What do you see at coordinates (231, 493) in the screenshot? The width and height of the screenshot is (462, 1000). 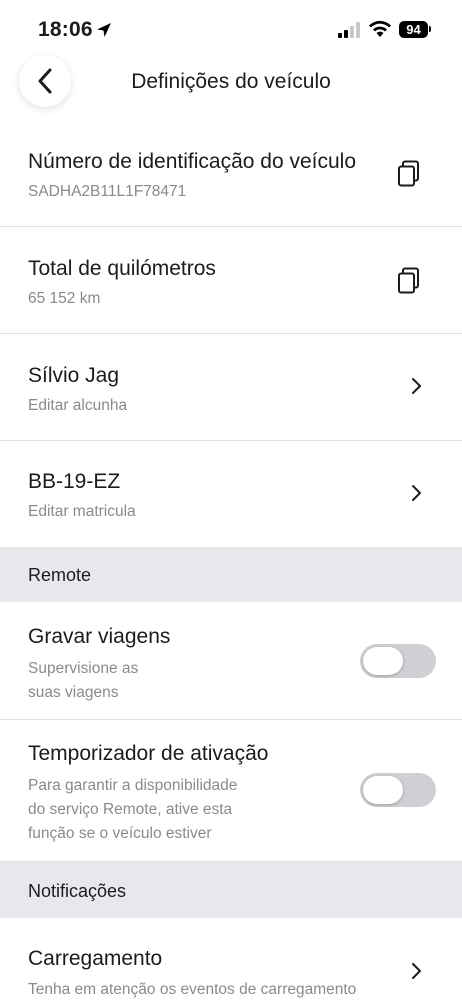 I see `plate-row: BB-19-EZ Editar matricula` at bounding box center [231, 493].